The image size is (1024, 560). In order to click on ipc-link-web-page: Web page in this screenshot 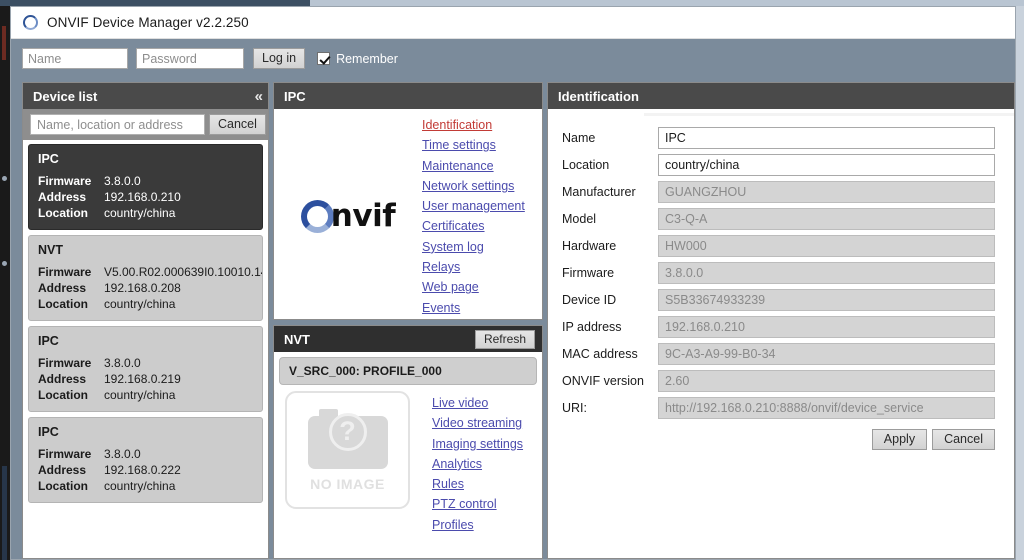, I will do `click(450, 287)`.